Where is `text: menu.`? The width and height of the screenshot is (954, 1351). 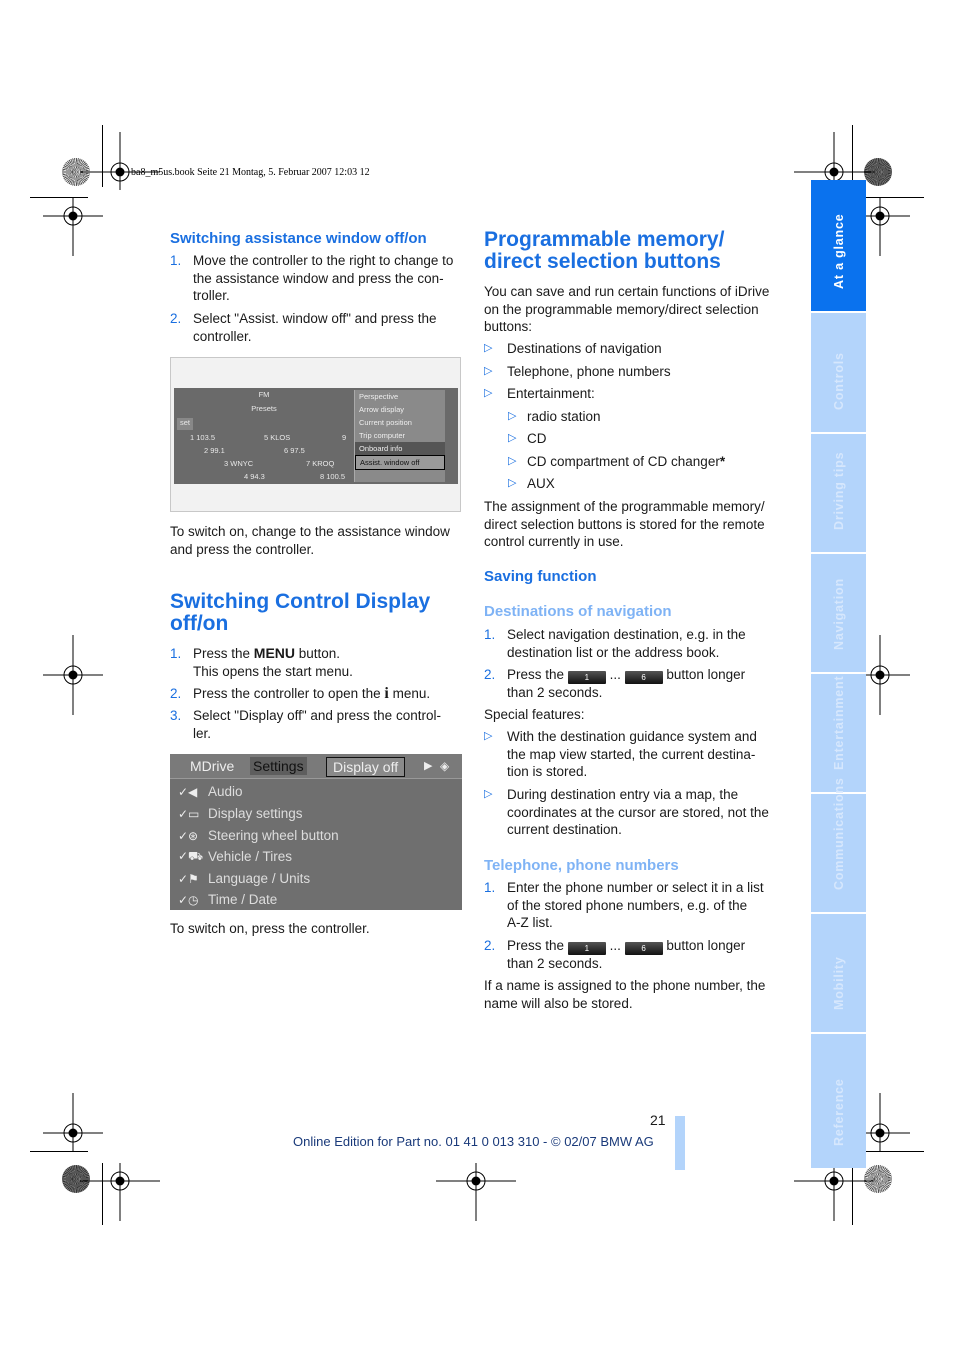
text: menu. is located at coordinates (409, 693).